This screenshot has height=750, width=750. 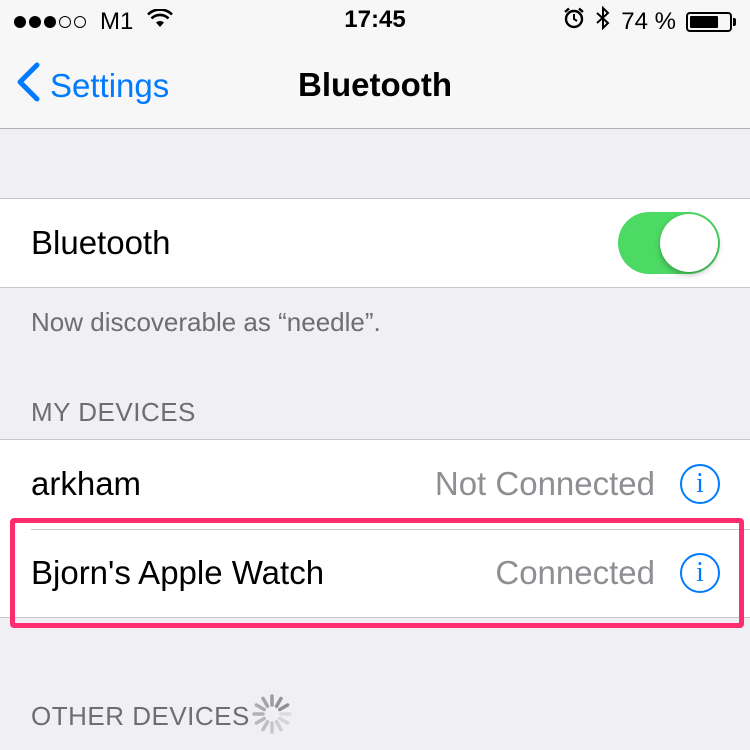 I want to click on battery-icon, so click(x=711, y=21).